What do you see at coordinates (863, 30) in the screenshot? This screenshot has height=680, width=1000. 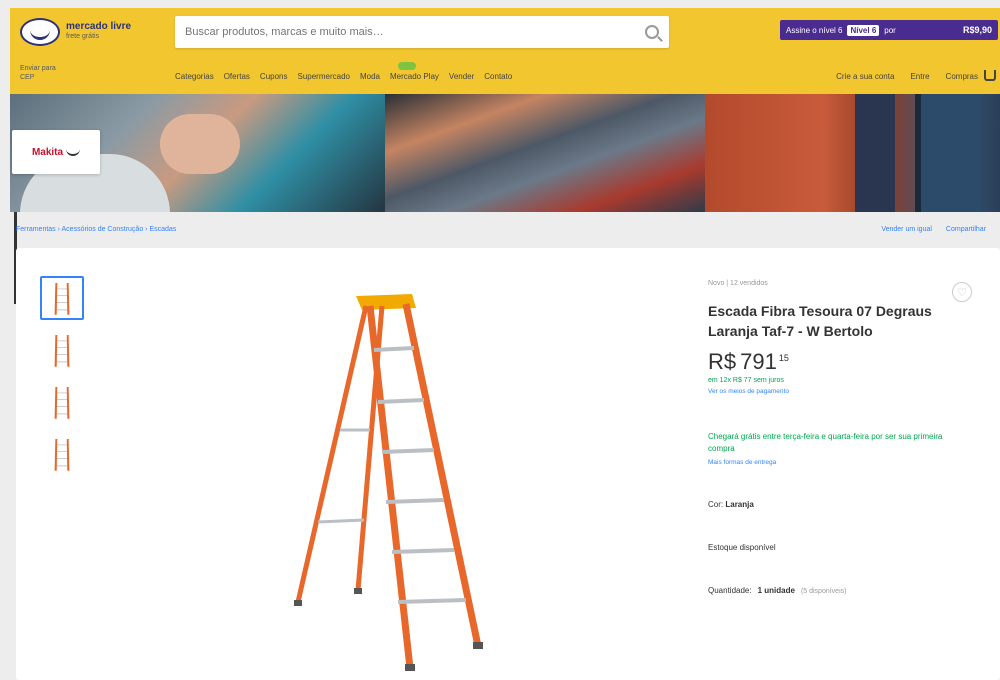 I see `promo-badge: Nível 6` at bounding box center [863, 30].